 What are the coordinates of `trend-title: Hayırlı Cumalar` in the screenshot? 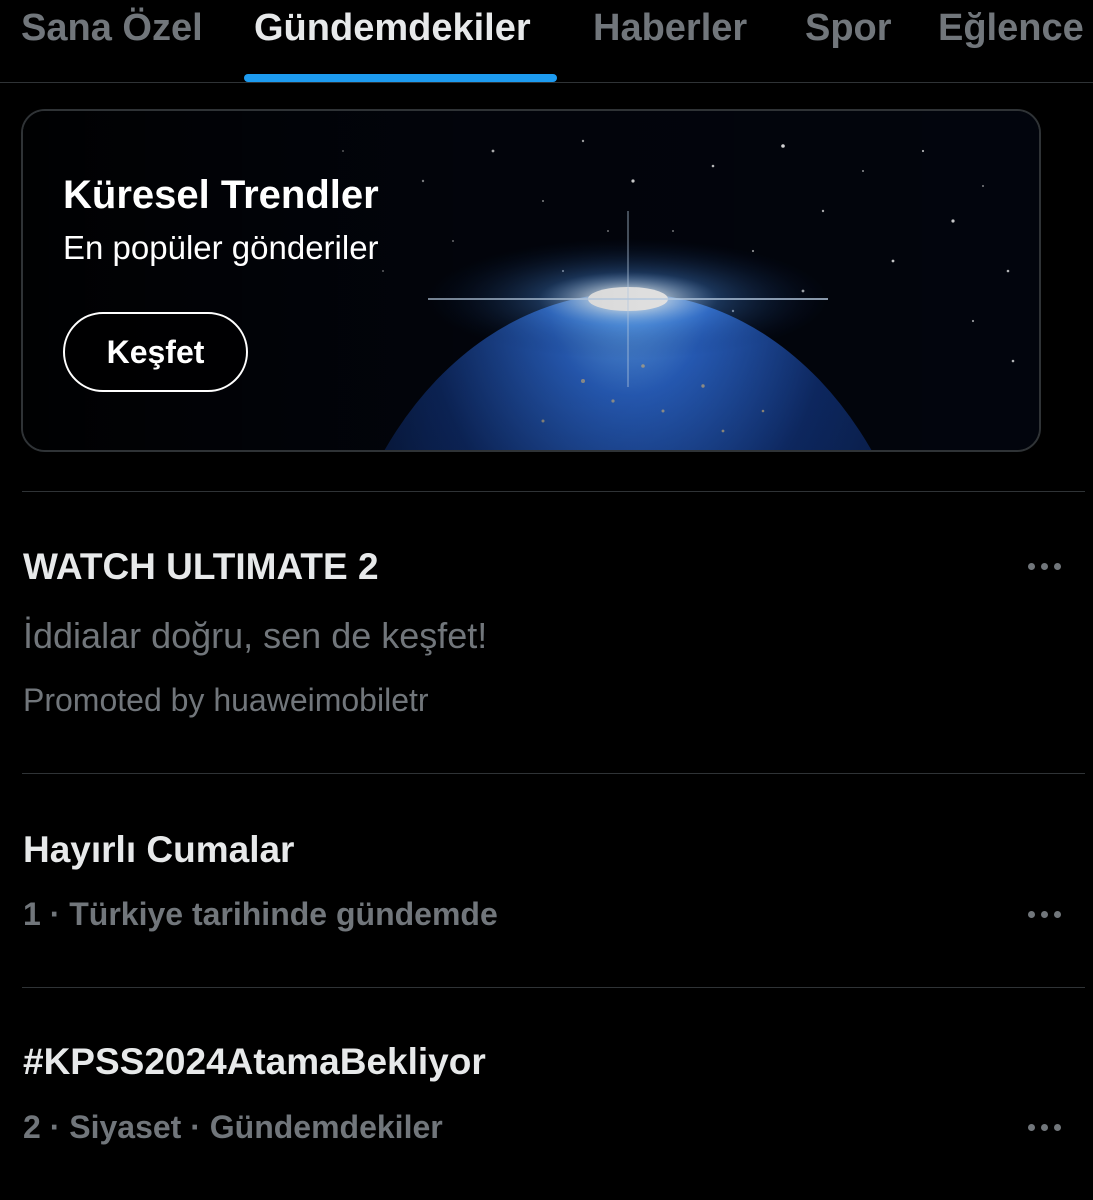 It's located at (159, 849).